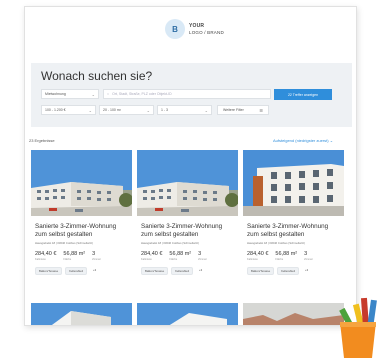 The image size is (378, 358). I want to click on townhouse-image, so click(293, 183).